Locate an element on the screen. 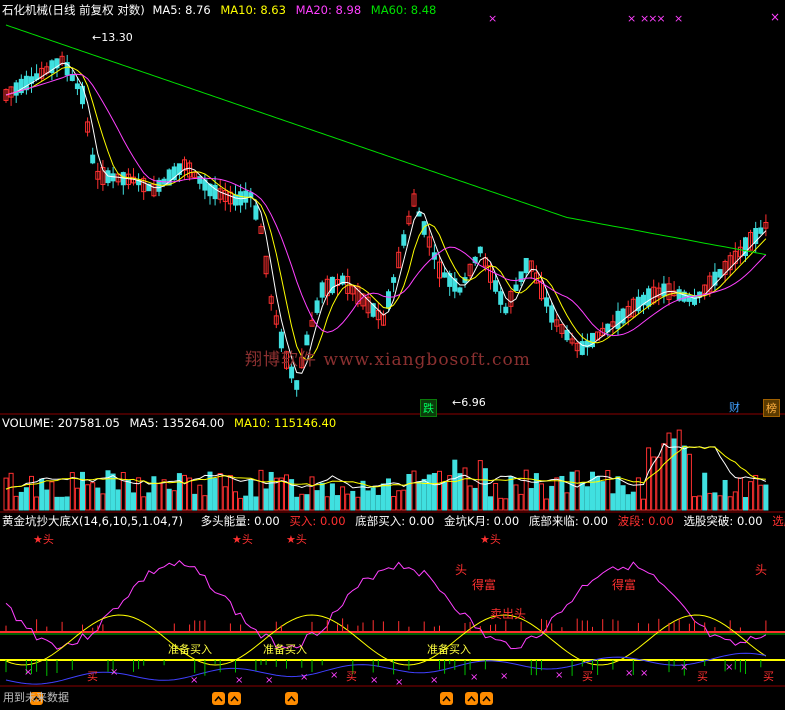 The height and width of the screenshot is (710, 785). dibu-buy-value: 0.00 is located at coordinates (421, 521).